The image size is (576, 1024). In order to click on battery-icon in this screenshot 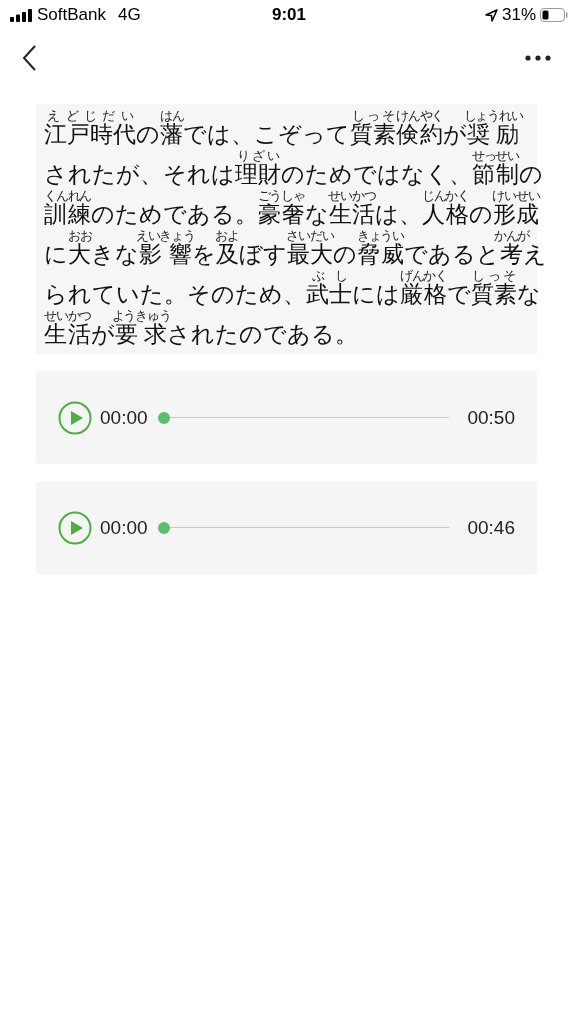, I will do `click(554, 15)`.